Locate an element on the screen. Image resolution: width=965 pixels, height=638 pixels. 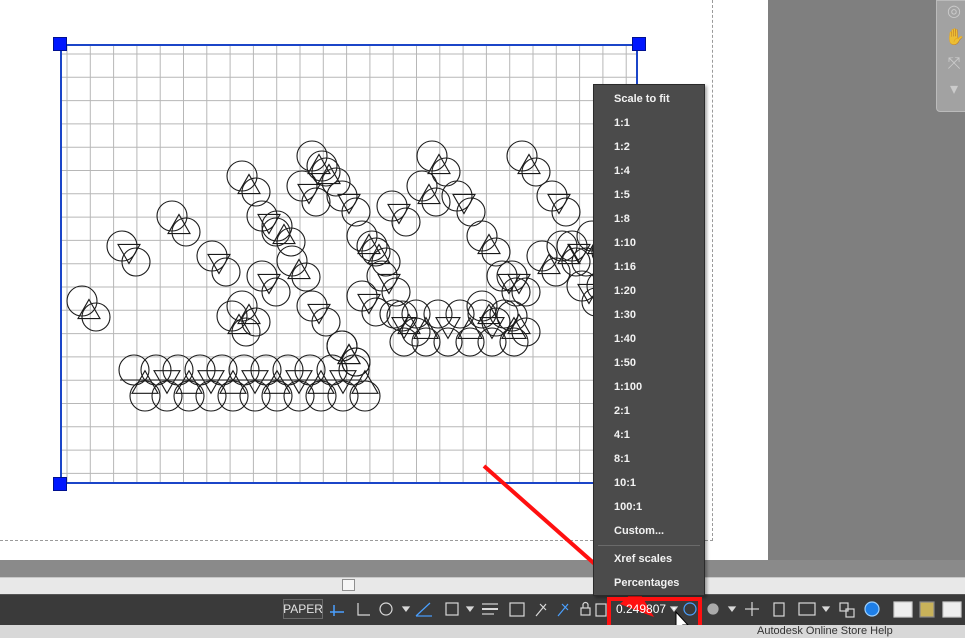
menu-item-scale: 4:1 is located at coordinates (622, 435).